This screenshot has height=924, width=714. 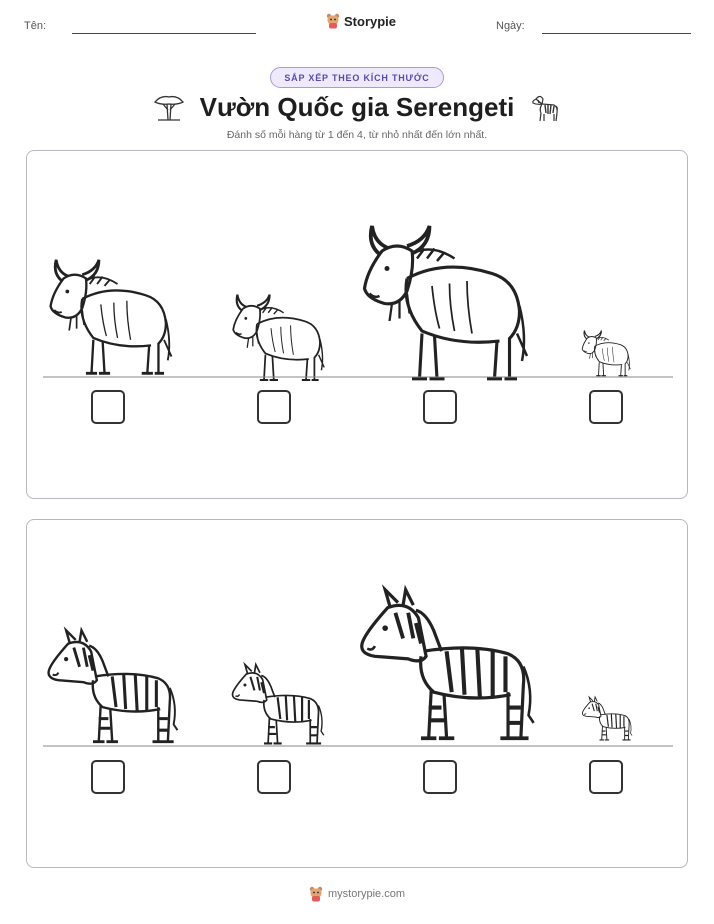 What do you see at coordinates (35, 26) in the screenshot?
I see `name-label: Tên:` at bounding box center [35, 26].